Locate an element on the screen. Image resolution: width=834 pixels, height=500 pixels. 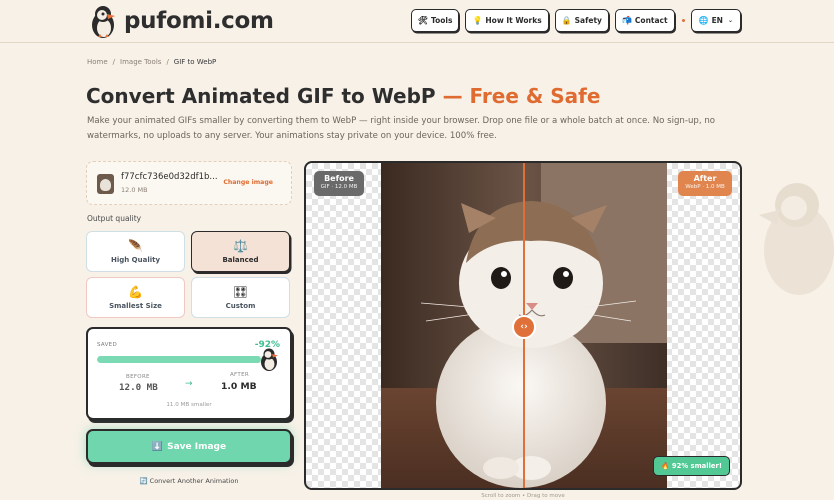
output-quality-label: Output quality is located at coordinates (114, 218).